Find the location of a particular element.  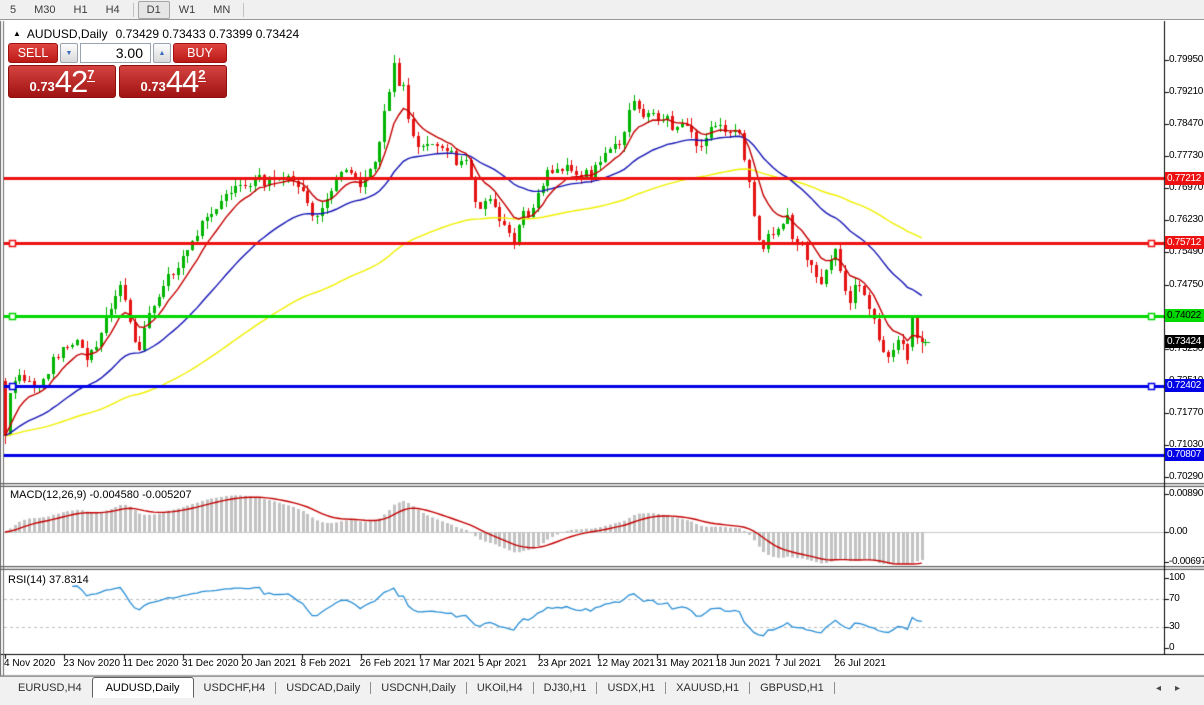

sell-price-pip: 7 is located at coordinates (91, 74).